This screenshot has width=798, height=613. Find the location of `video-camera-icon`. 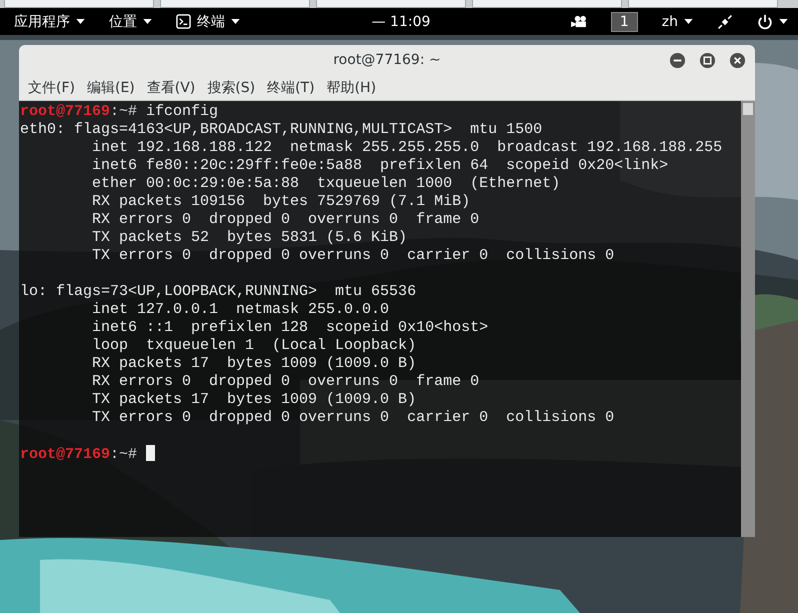

video-camera-icon is located at coordinates (578, 21).